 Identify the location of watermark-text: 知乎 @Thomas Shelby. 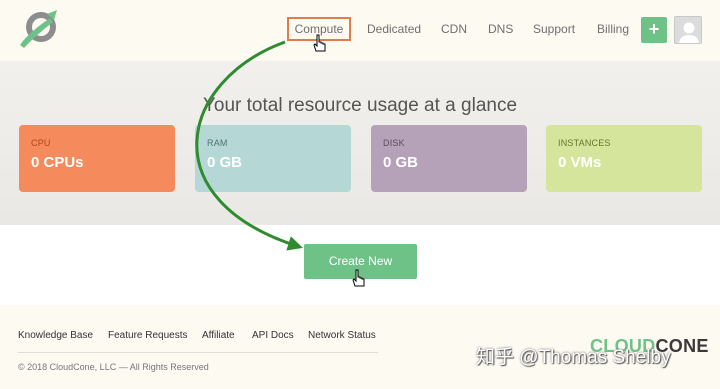
(573, 357).